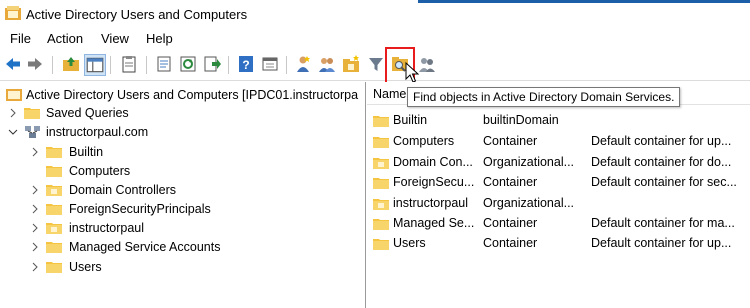  What do you see at coordinates (375, 39) in the screenshot?
I see `menu-bar: File Action View Help` at bounding box center [375, 39].